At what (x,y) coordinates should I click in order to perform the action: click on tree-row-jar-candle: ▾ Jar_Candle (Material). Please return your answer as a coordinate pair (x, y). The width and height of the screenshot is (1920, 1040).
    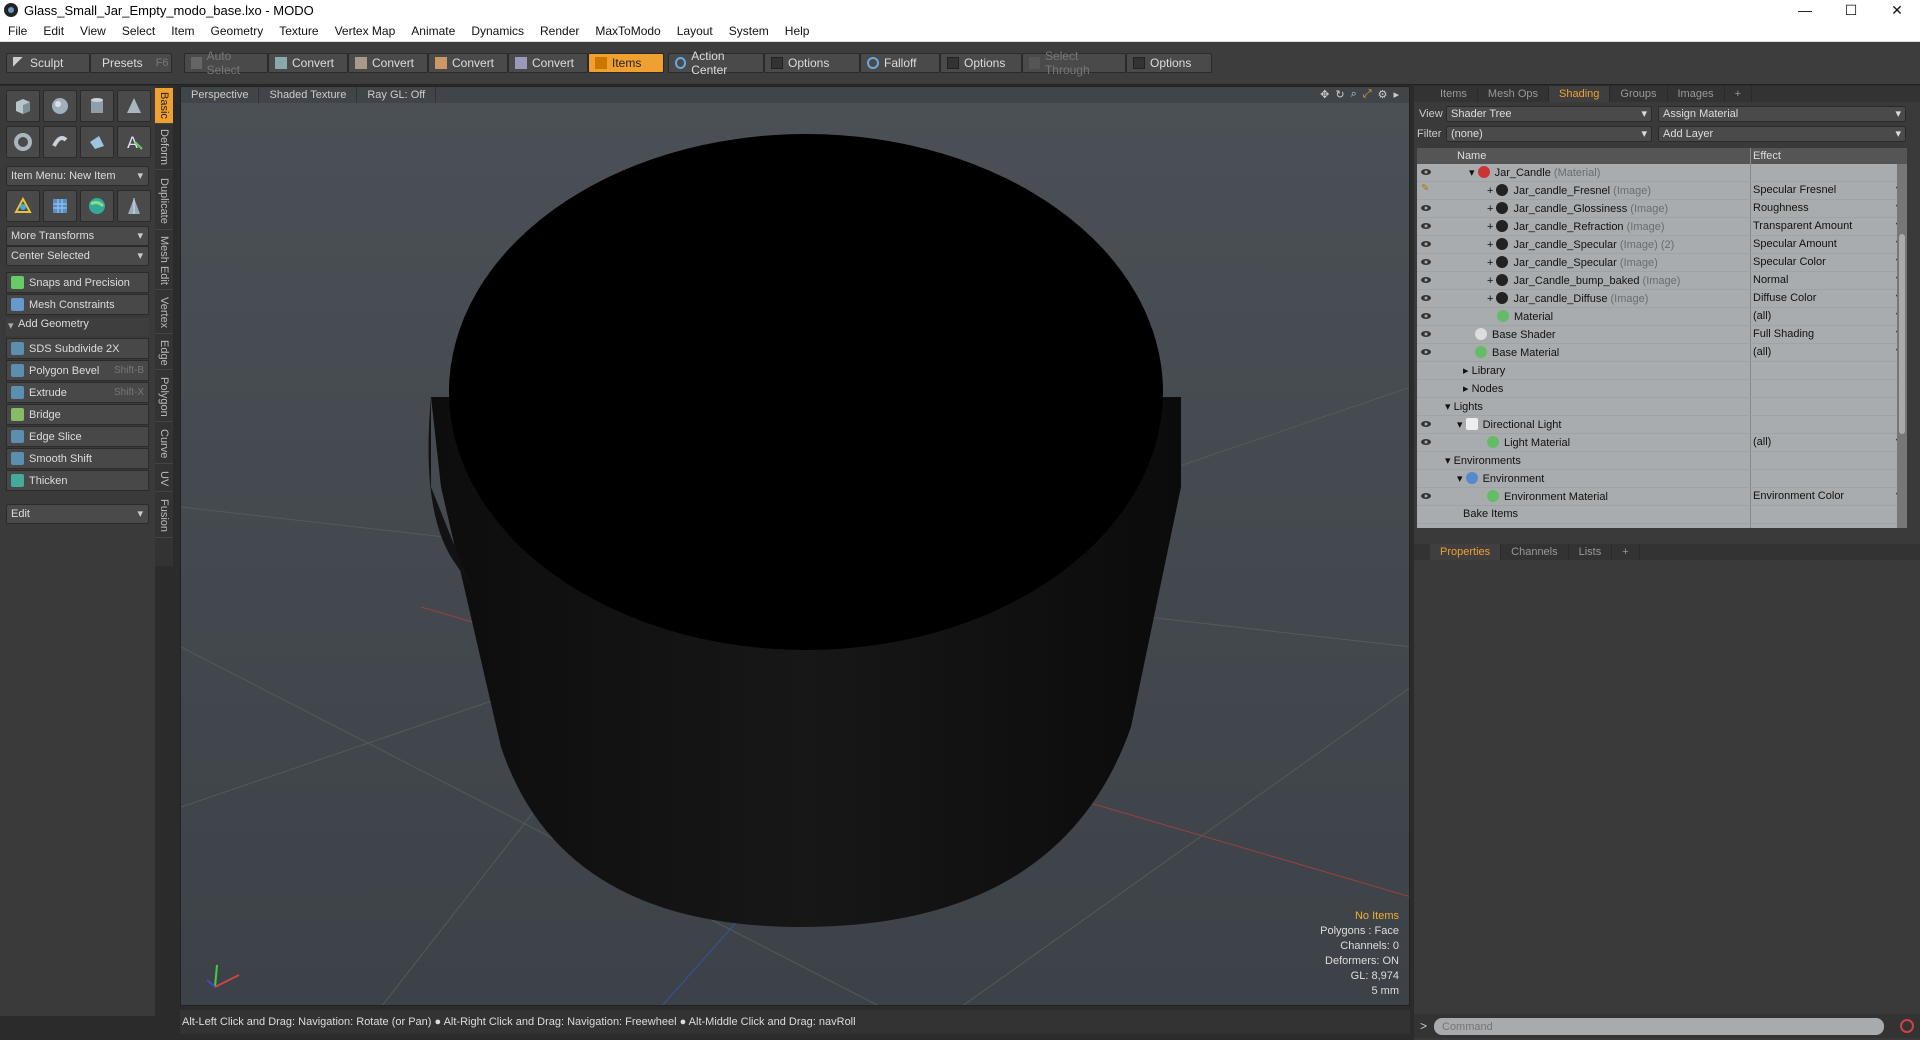
    Looking at the image, I should click on (1662, 173).